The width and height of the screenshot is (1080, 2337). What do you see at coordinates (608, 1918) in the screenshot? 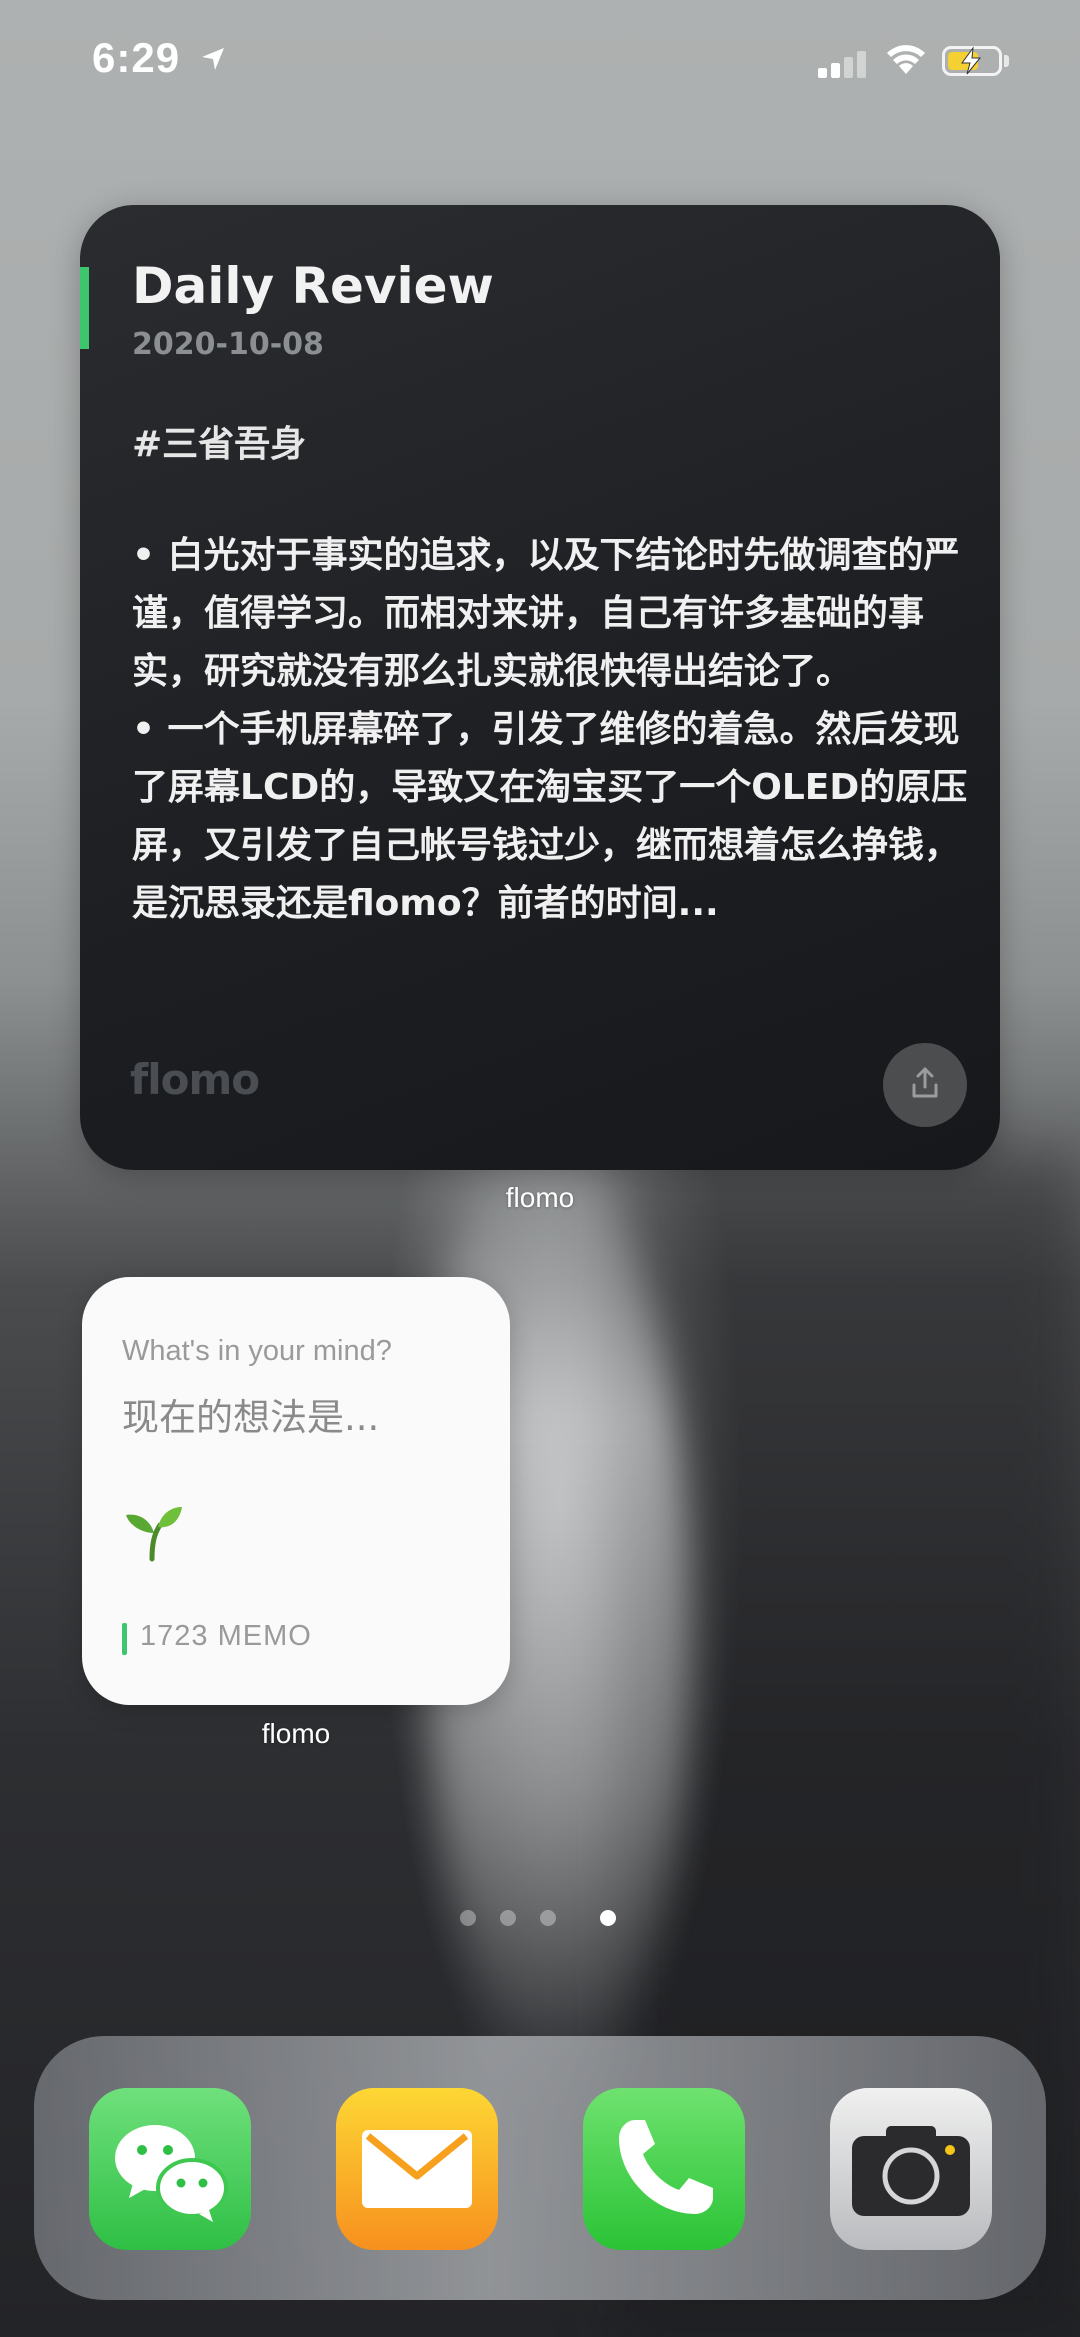
I see `page-dot-active` at bounding box center [608, 1918].